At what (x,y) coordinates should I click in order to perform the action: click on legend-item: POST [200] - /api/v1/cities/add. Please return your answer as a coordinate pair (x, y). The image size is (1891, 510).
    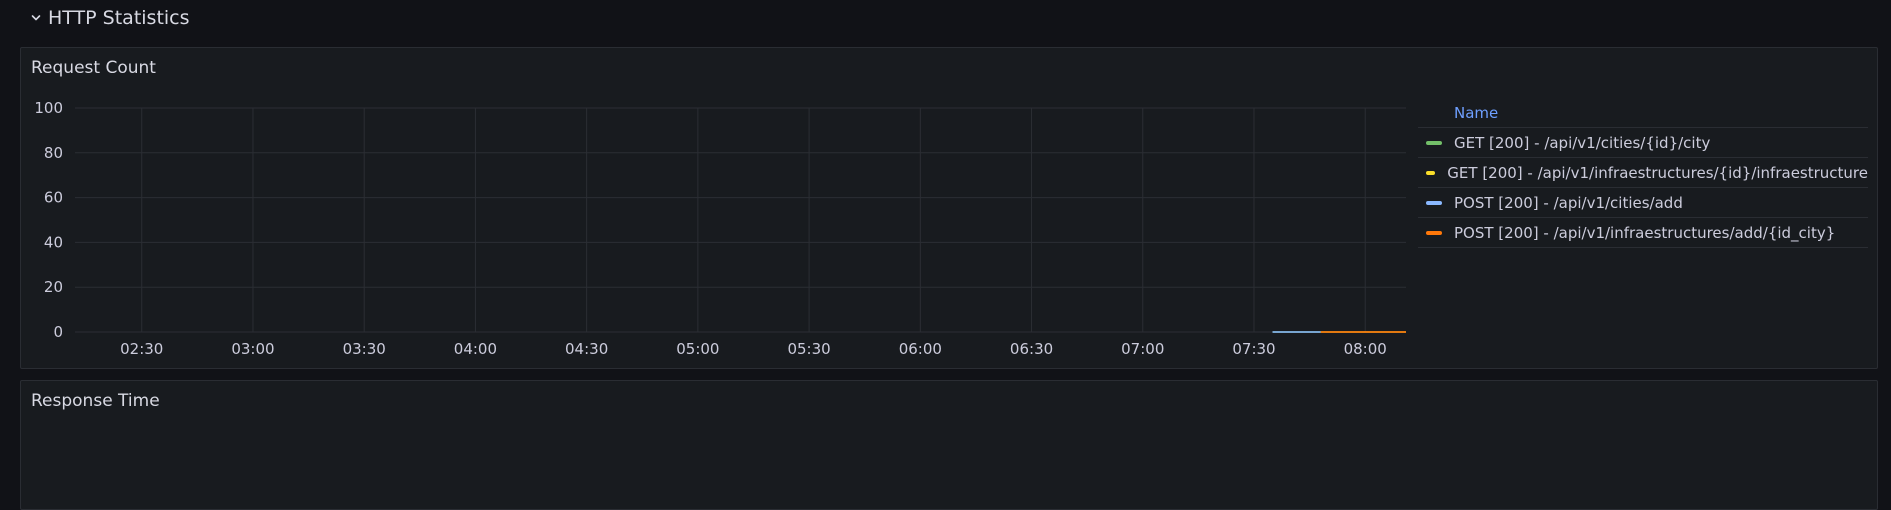
    Looking at the image, I should click on (1643, 203).